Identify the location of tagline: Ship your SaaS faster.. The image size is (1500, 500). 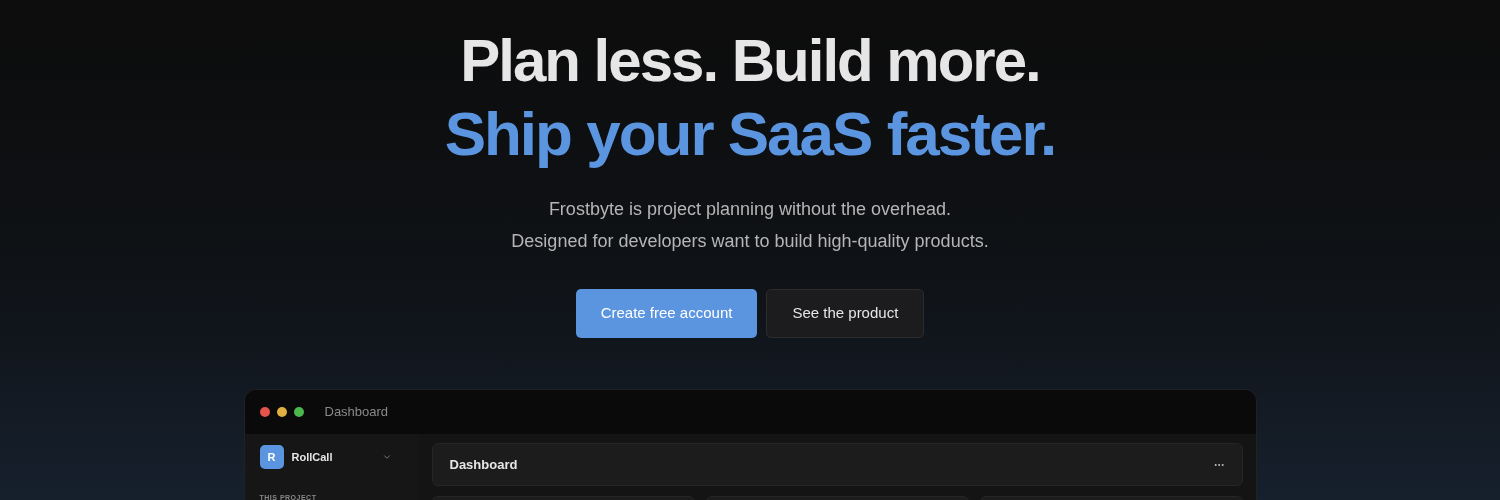
(750, 134).